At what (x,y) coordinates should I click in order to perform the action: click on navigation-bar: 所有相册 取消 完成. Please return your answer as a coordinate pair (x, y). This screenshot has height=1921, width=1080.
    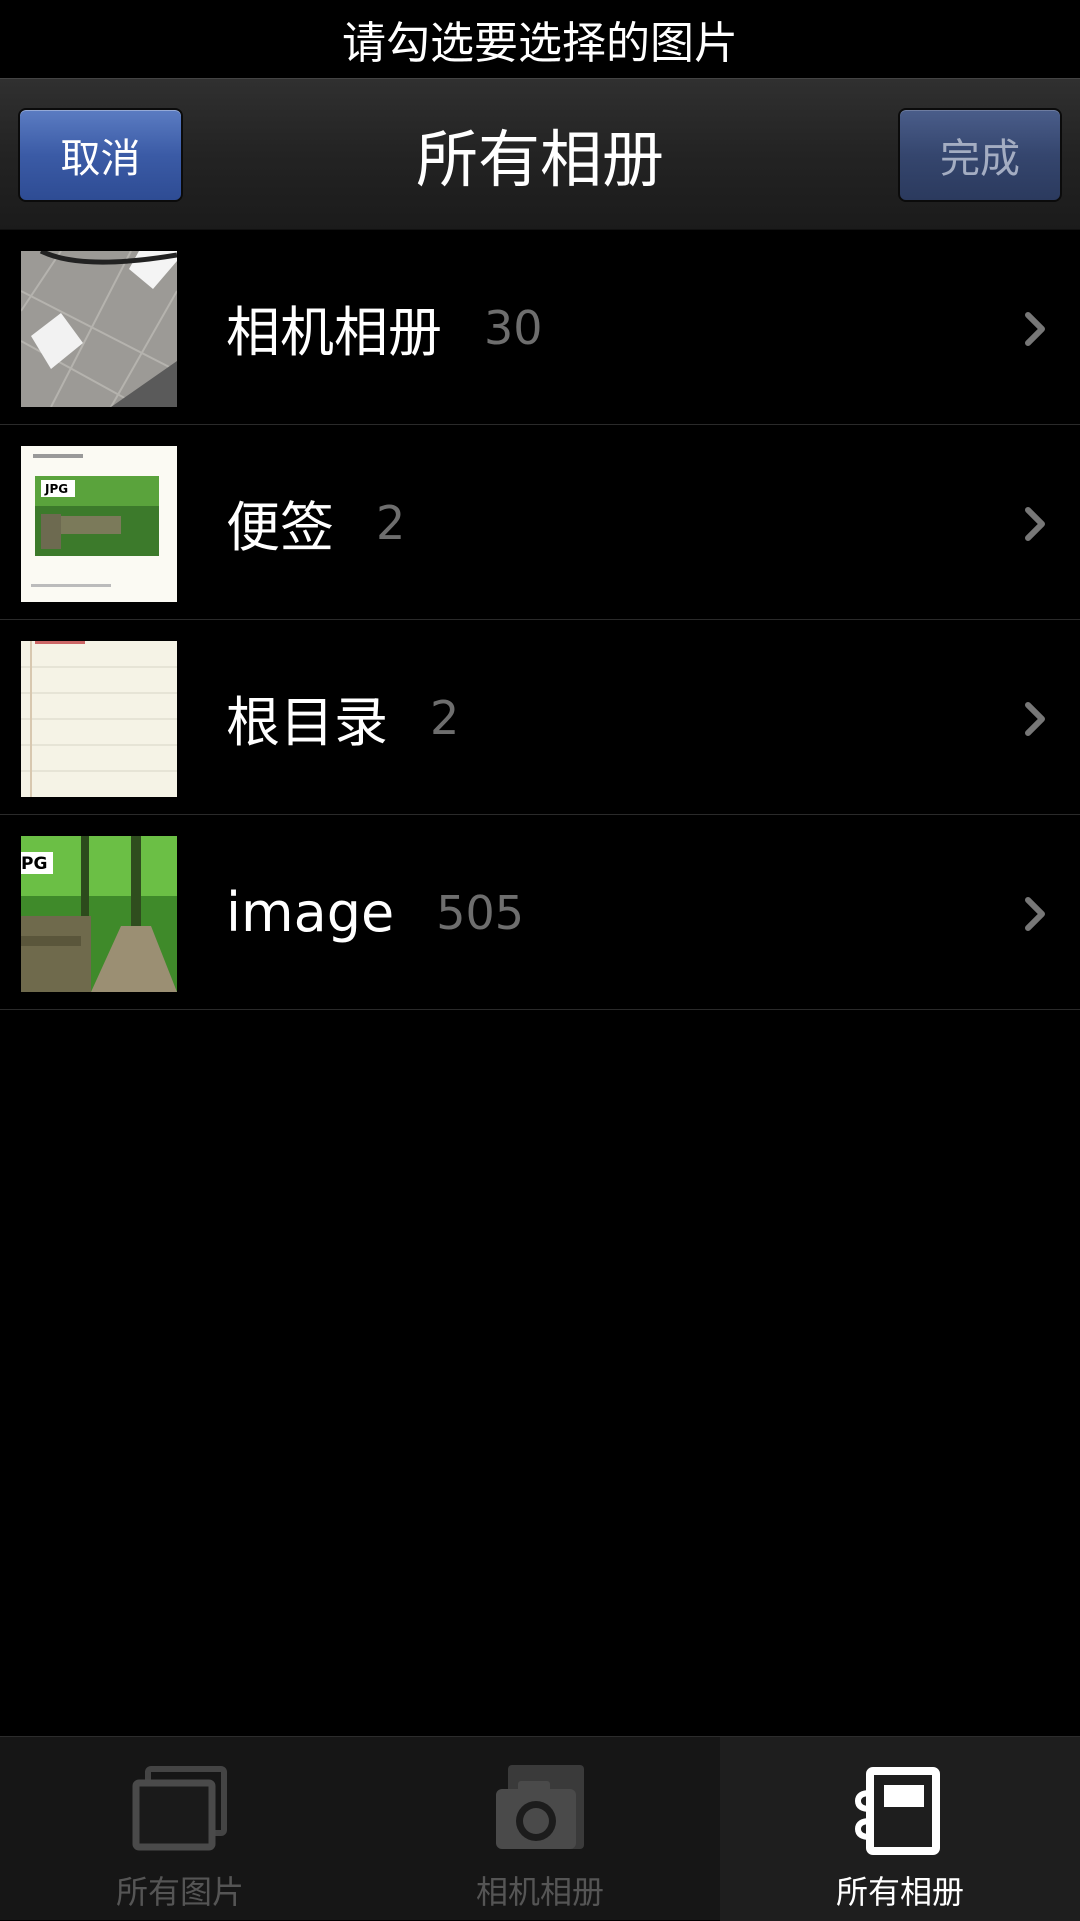
    Looking at the image, I should click on (540, 154).